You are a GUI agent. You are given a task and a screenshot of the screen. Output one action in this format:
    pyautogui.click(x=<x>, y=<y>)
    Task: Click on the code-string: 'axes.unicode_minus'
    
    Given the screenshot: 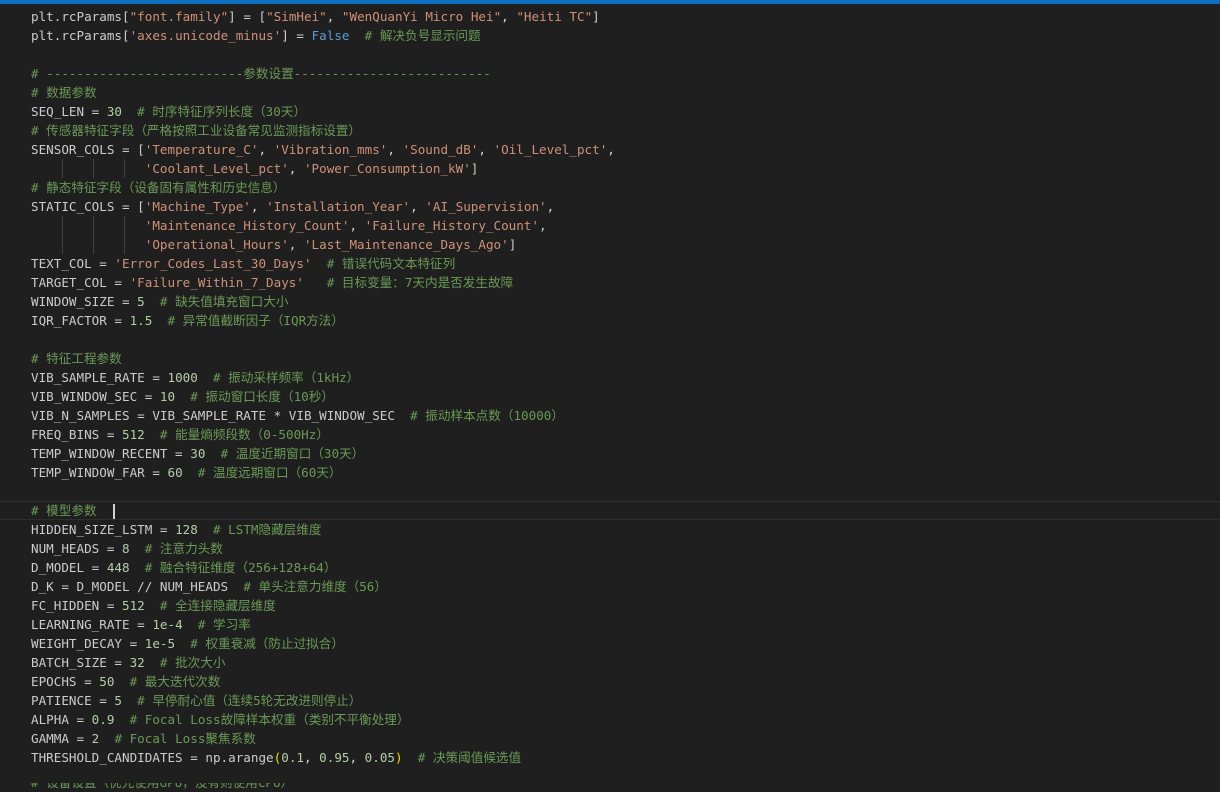 What is the action you would take?
    pyautogui.click(x=205, y=35)
    